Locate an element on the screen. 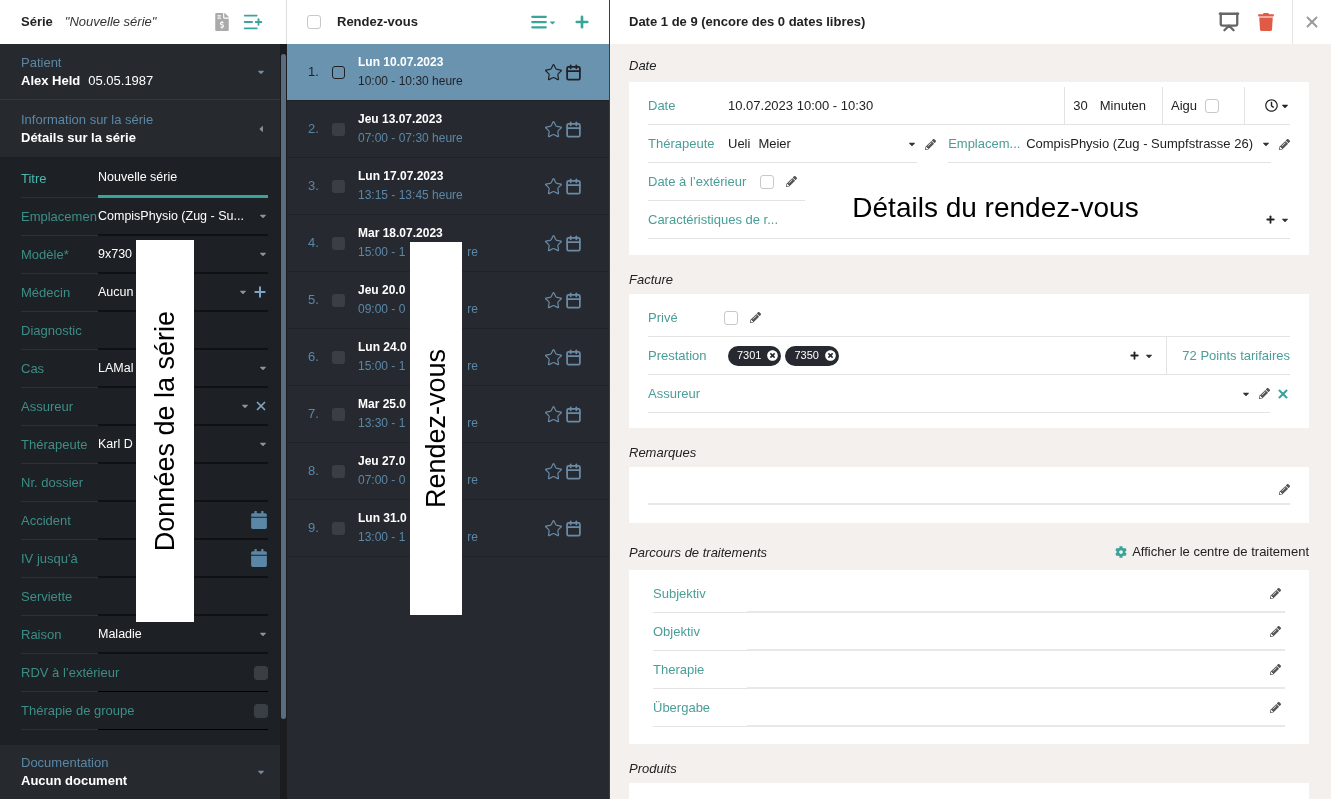 The width and height of the screenshot is (1331, 799). invoice-icon is located at coordinates (222, 22).